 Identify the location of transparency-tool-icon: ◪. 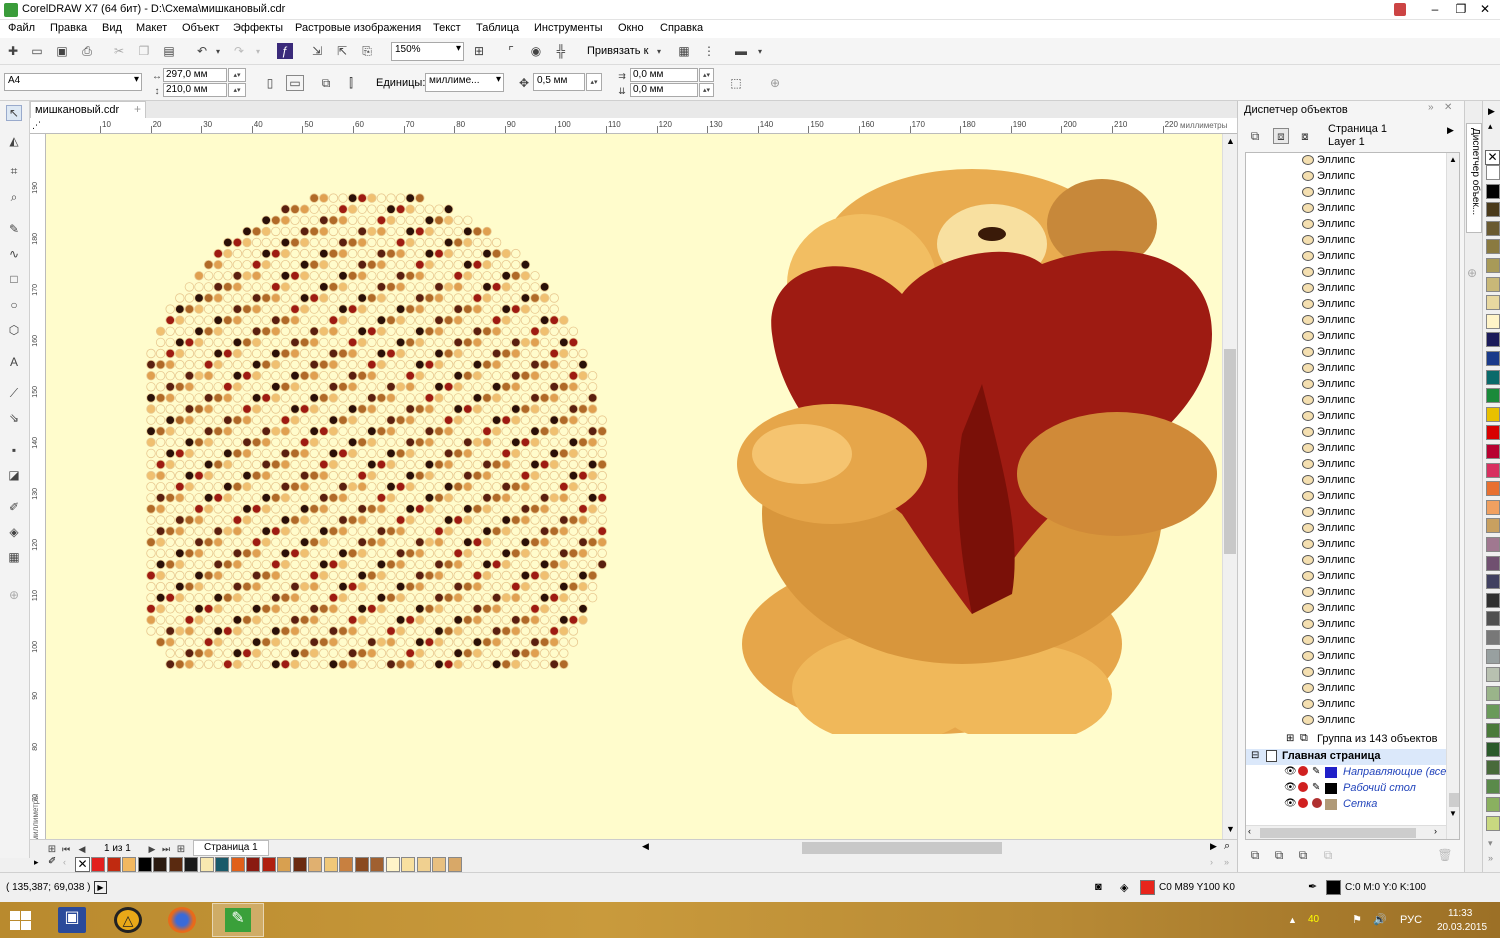
(14, 475).